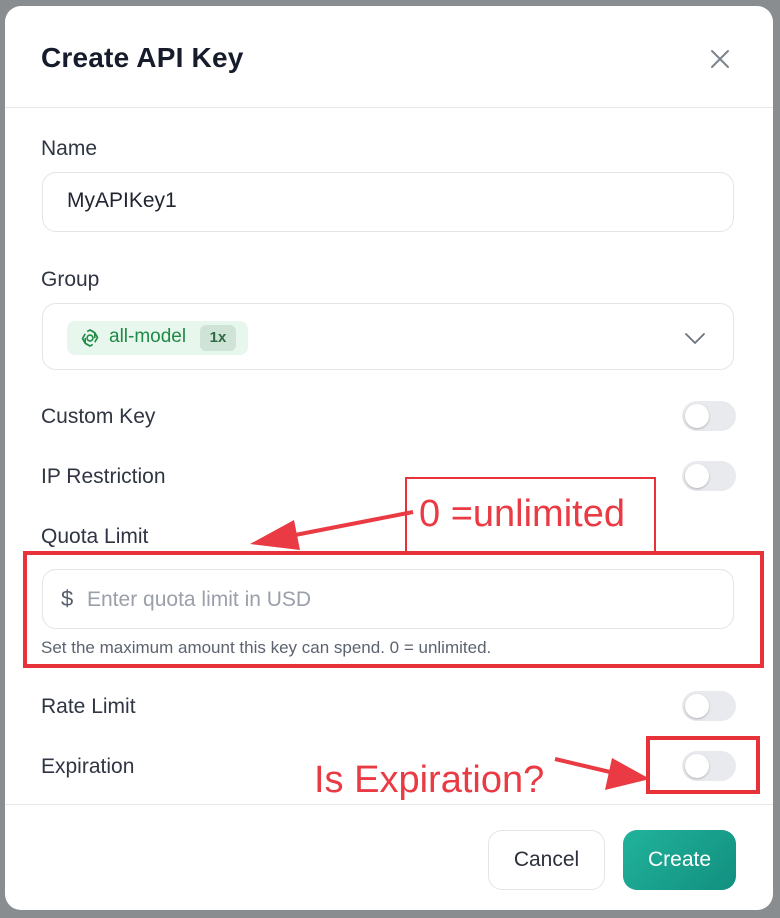 Image resolution: width=780 pixels, height=918 pixels. I want to click on group-select: all-model 1x, so click(388, 336).